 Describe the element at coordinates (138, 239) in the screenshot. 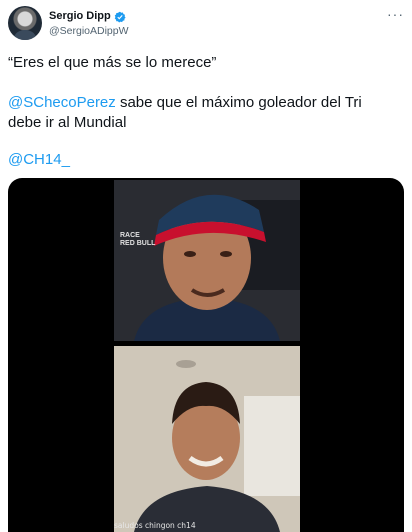

I see `sponsor-text: RACE RED BULL` at that location.